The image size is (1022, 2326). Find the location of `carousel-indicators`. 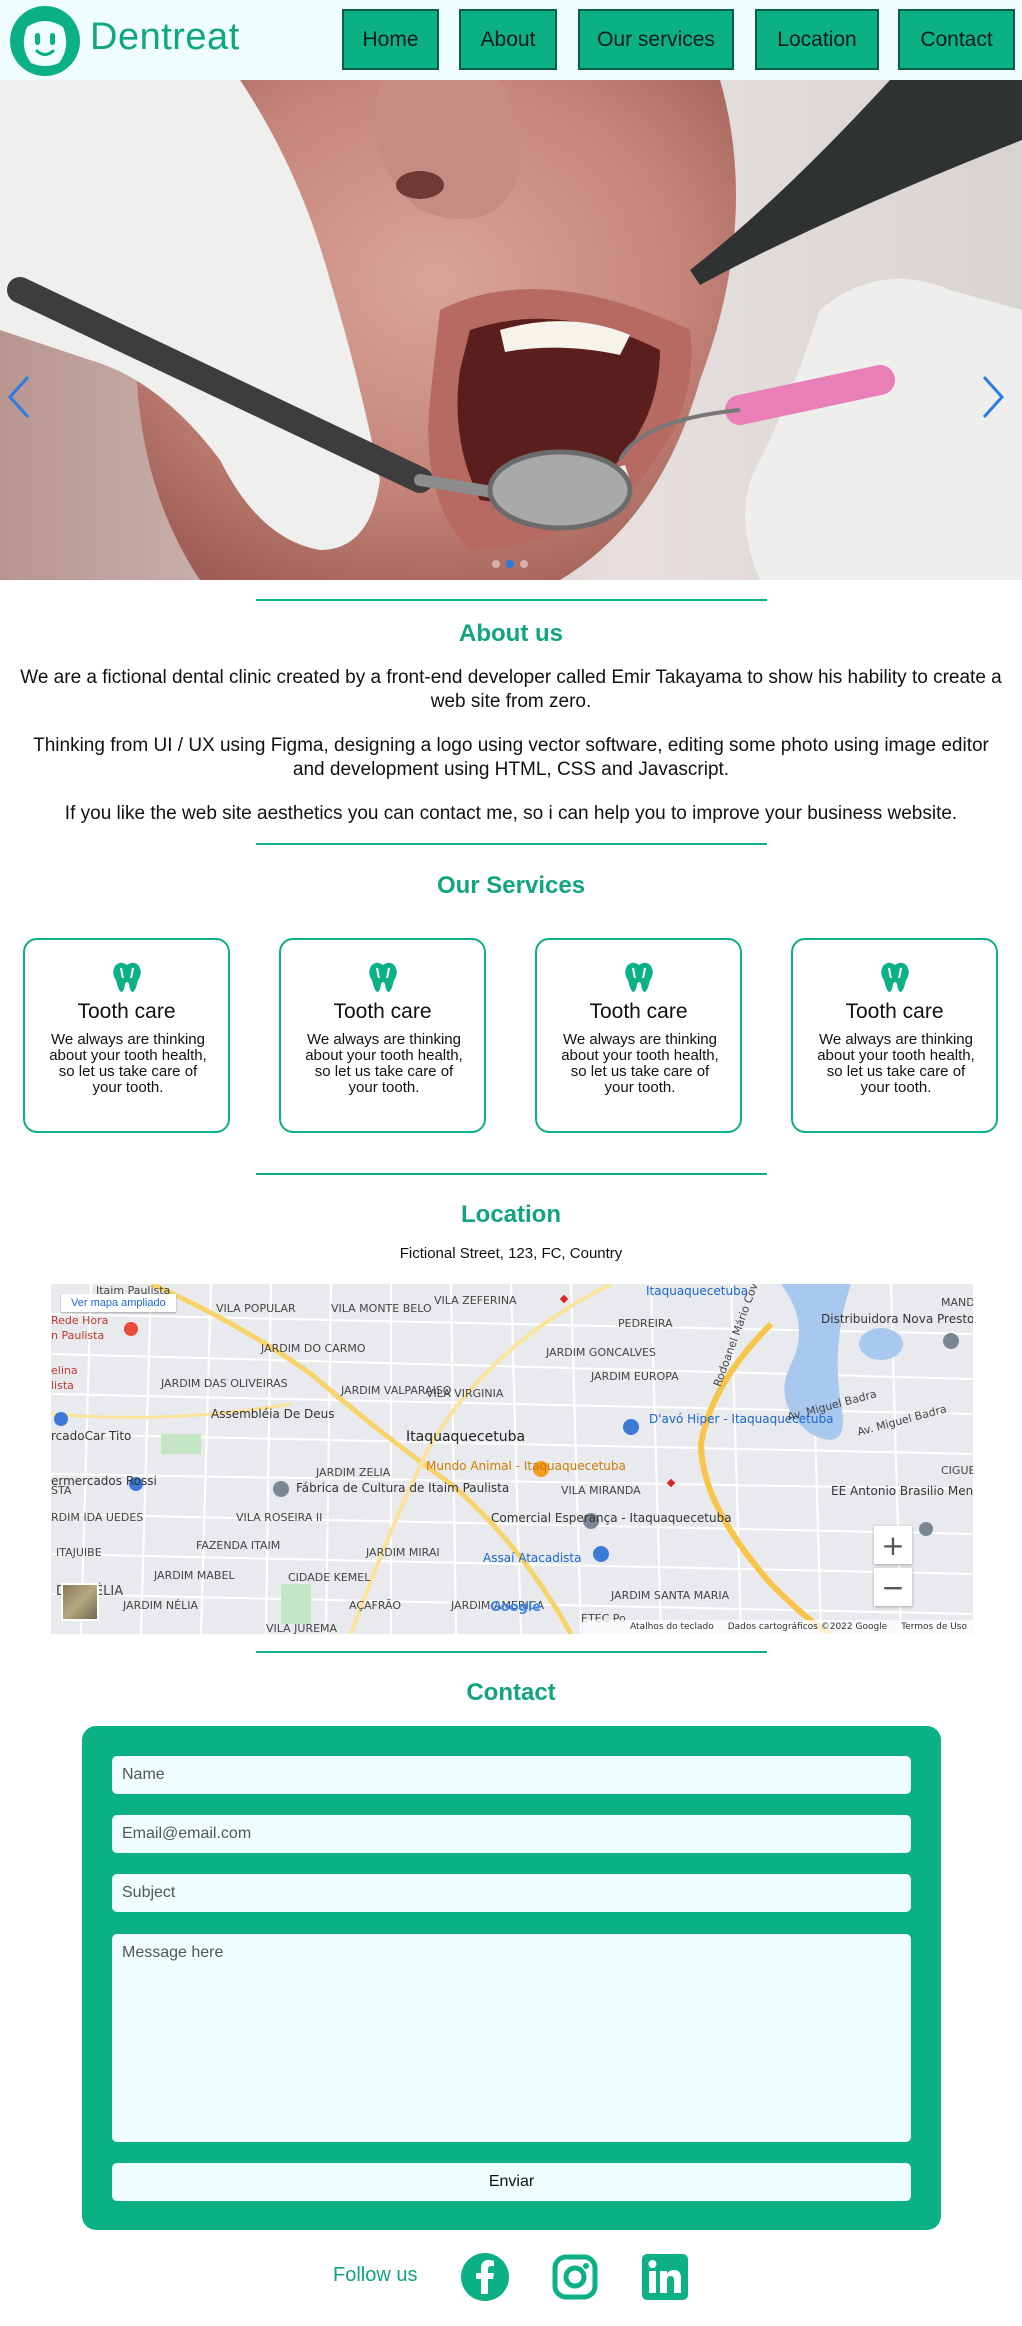

carousel-indicators is located at coordinates (510, 564).